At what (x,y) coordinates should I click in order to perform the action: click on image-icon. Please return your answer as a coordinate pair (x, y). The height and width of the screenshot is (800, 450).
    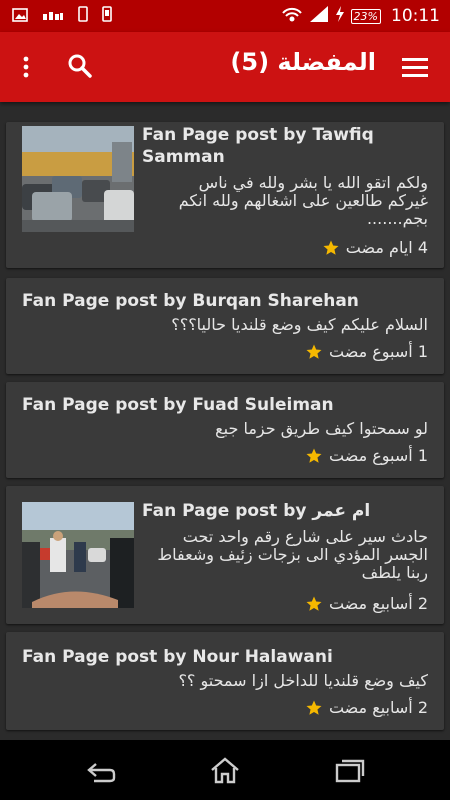
    Looking at the image, I should click on (20, 16).